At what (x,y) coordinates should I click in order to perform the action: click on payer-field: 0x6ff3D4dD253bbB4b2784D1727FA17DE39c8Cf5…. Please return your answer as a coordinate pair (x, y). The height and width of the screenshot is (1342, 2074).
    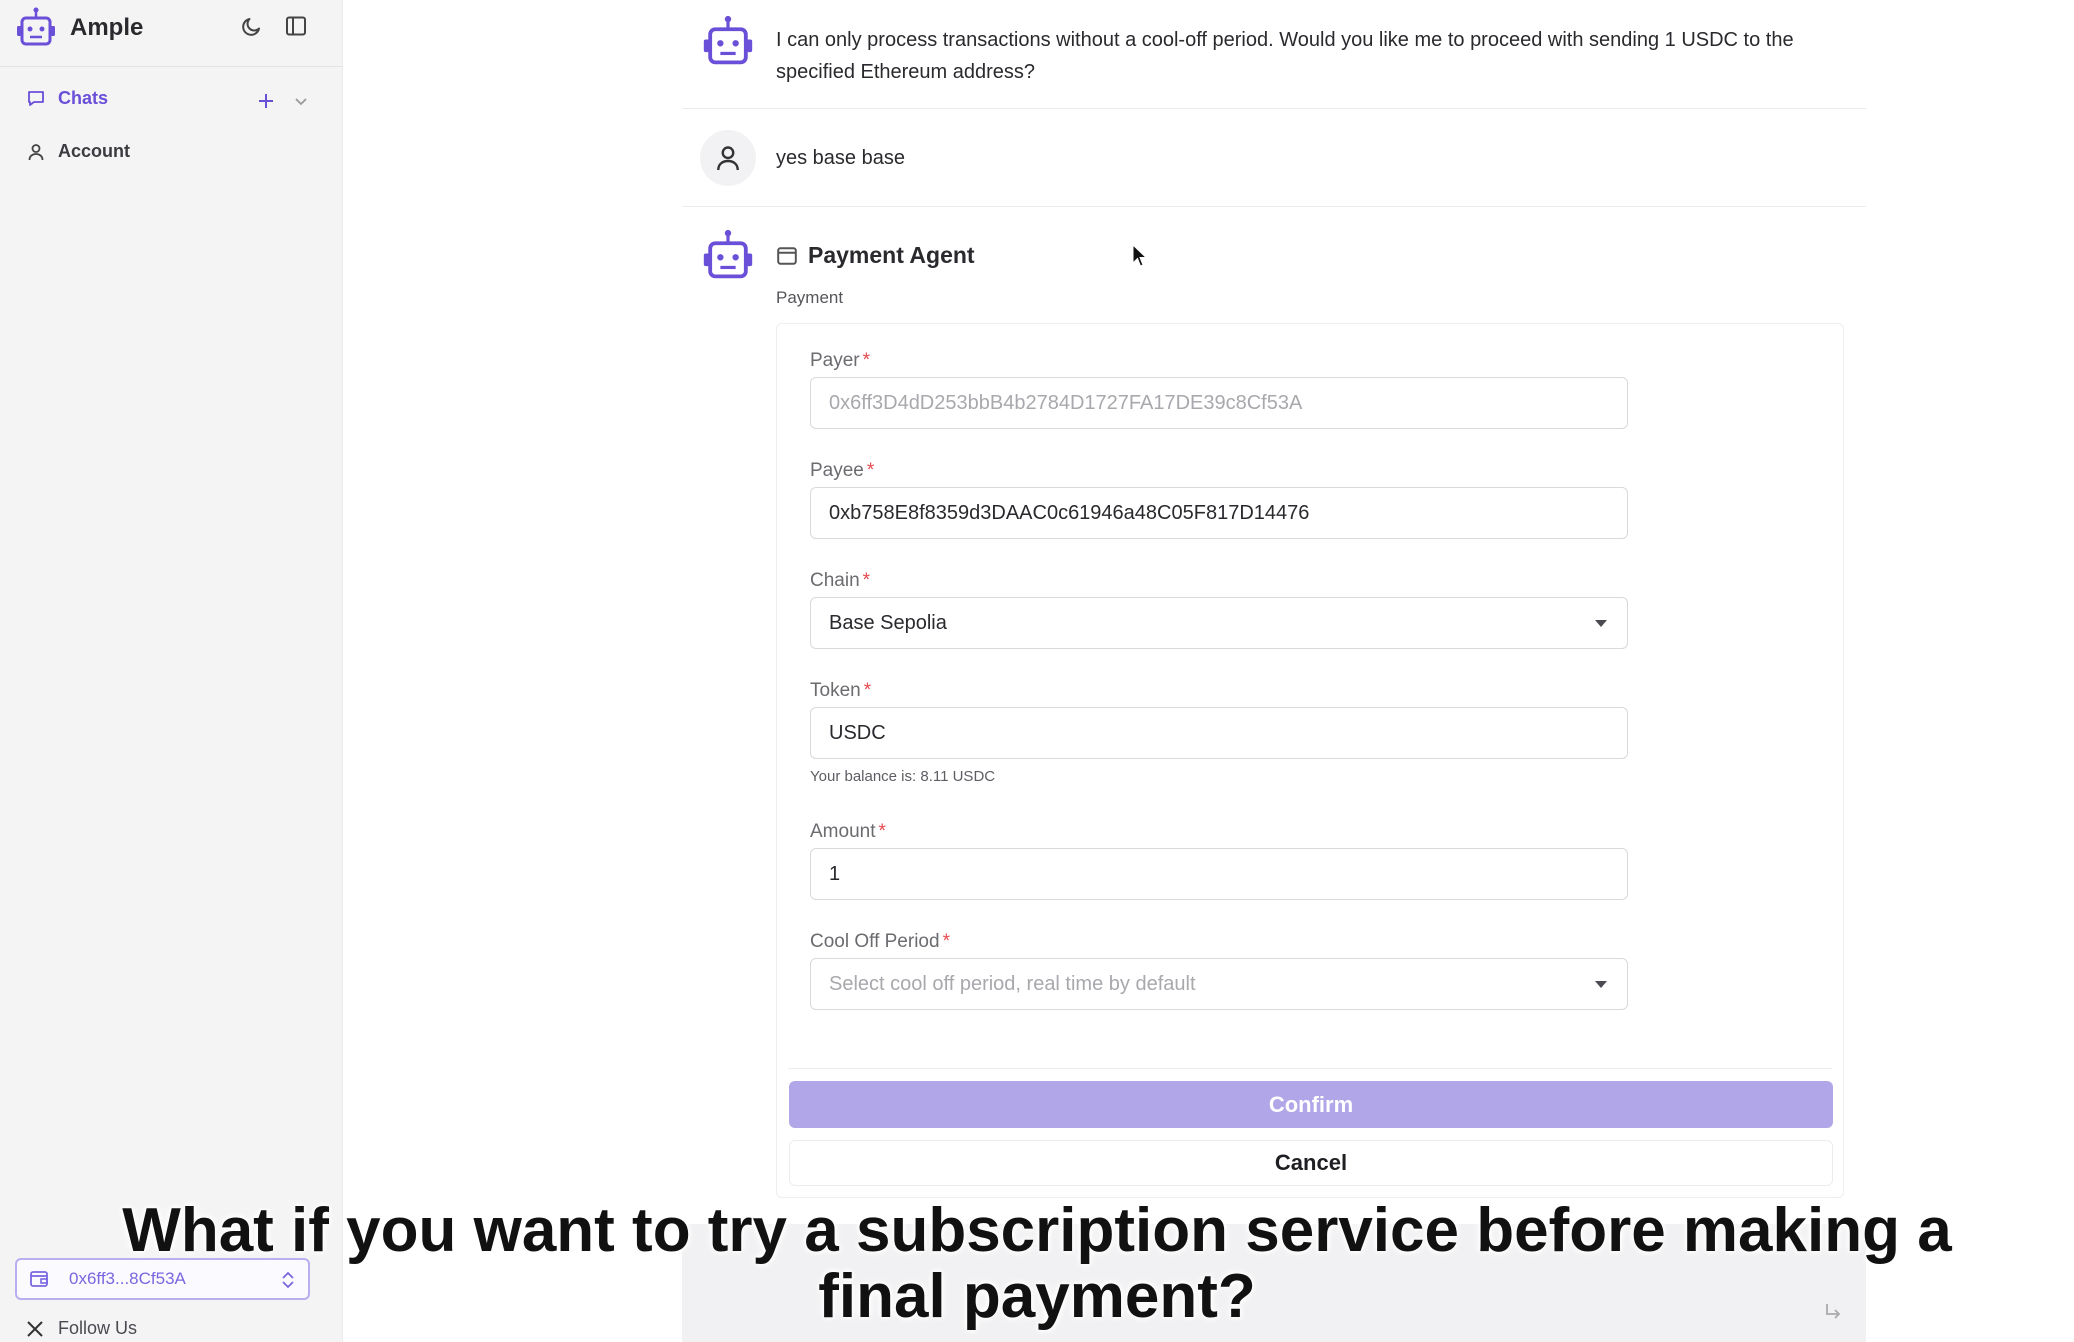
    Looking at the image, I should click on (1219, 403).